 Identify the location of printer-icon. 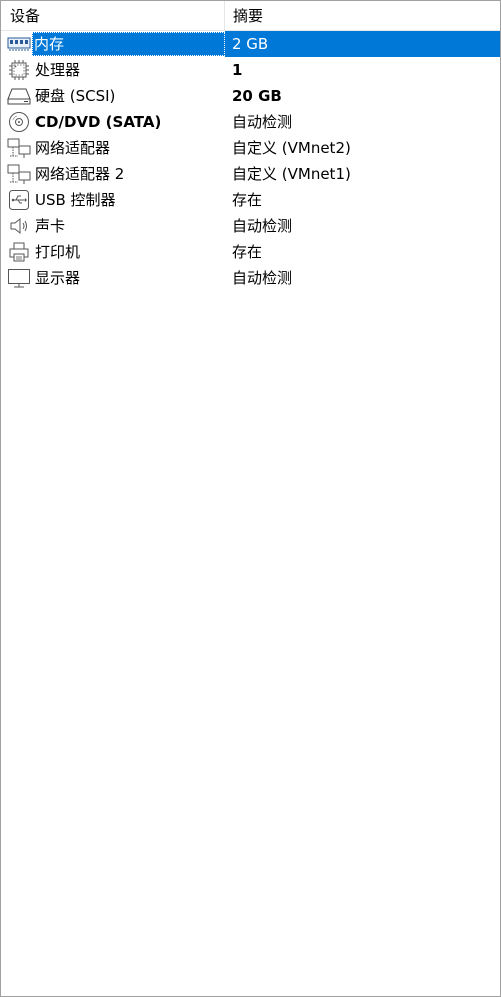
(19, 252).